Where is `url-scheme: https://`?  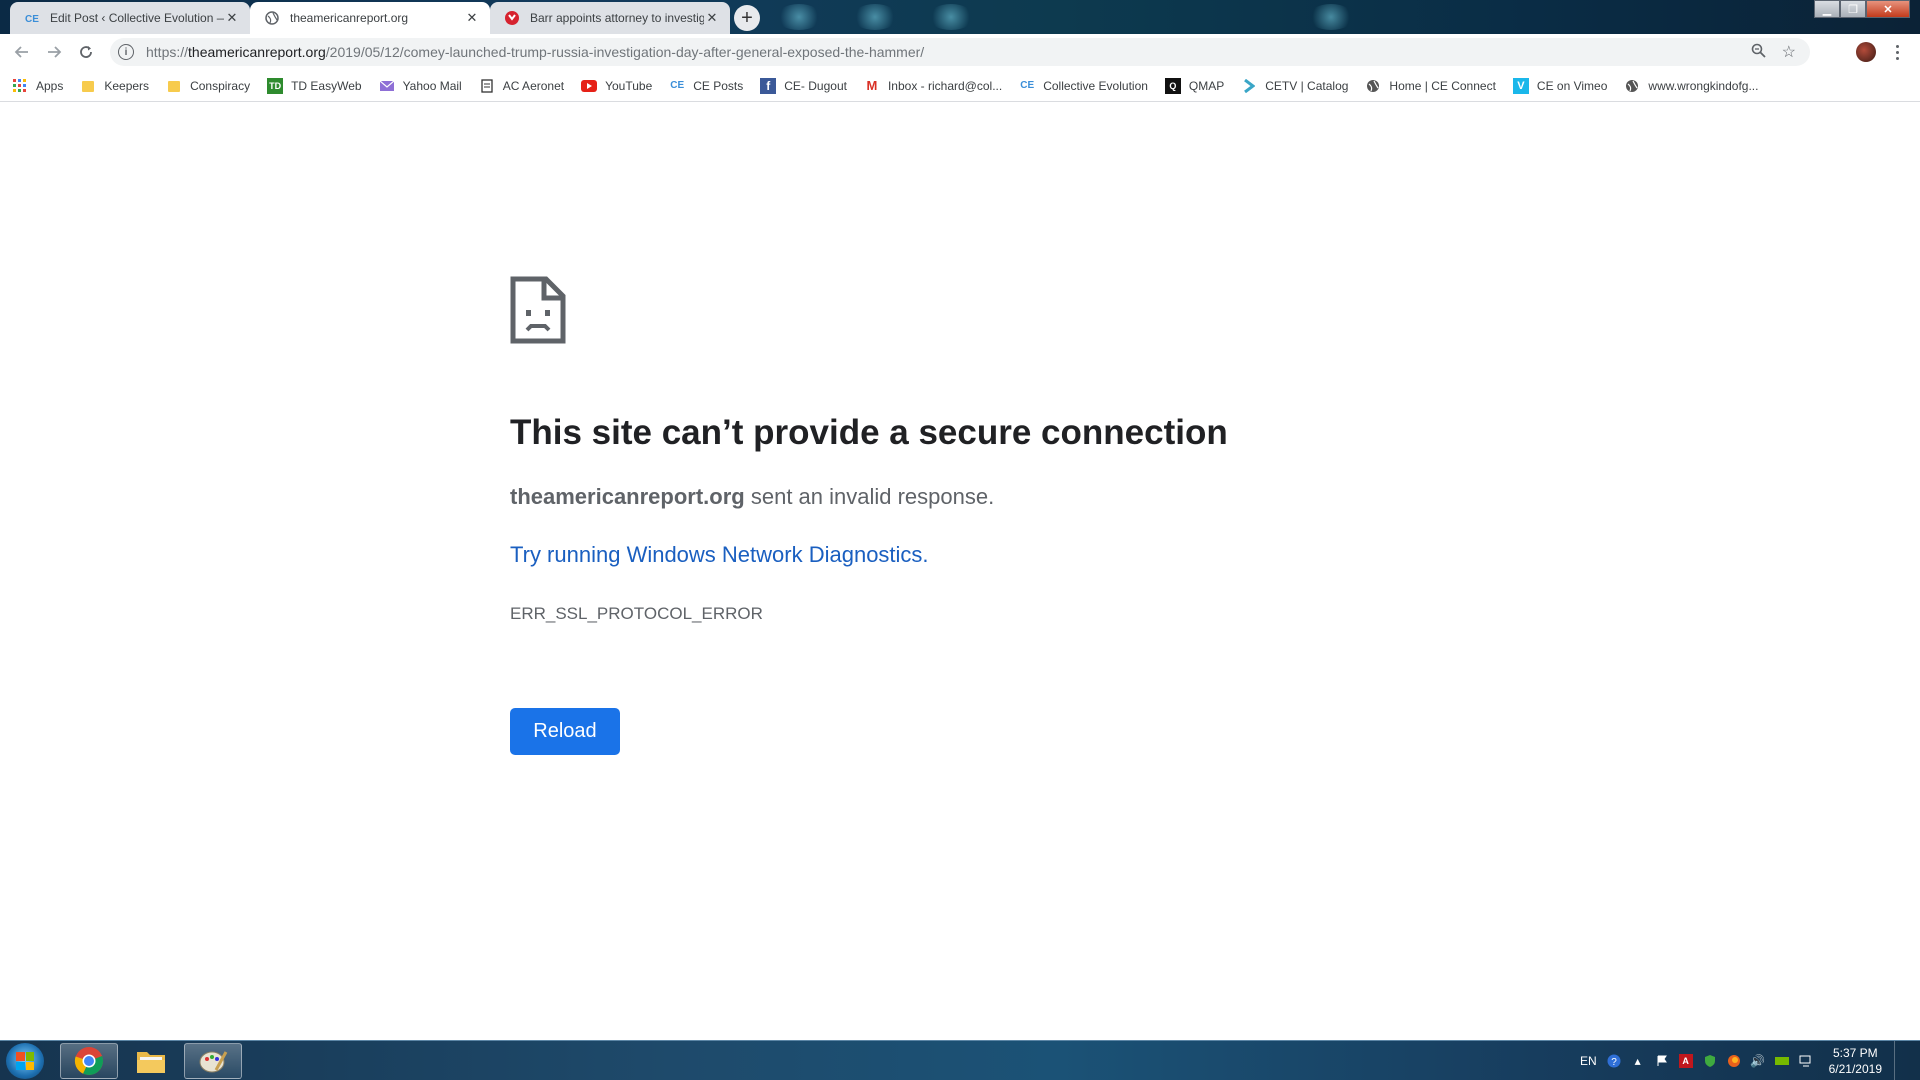 url-scheme: https:// is located at coordinates (167, 52).